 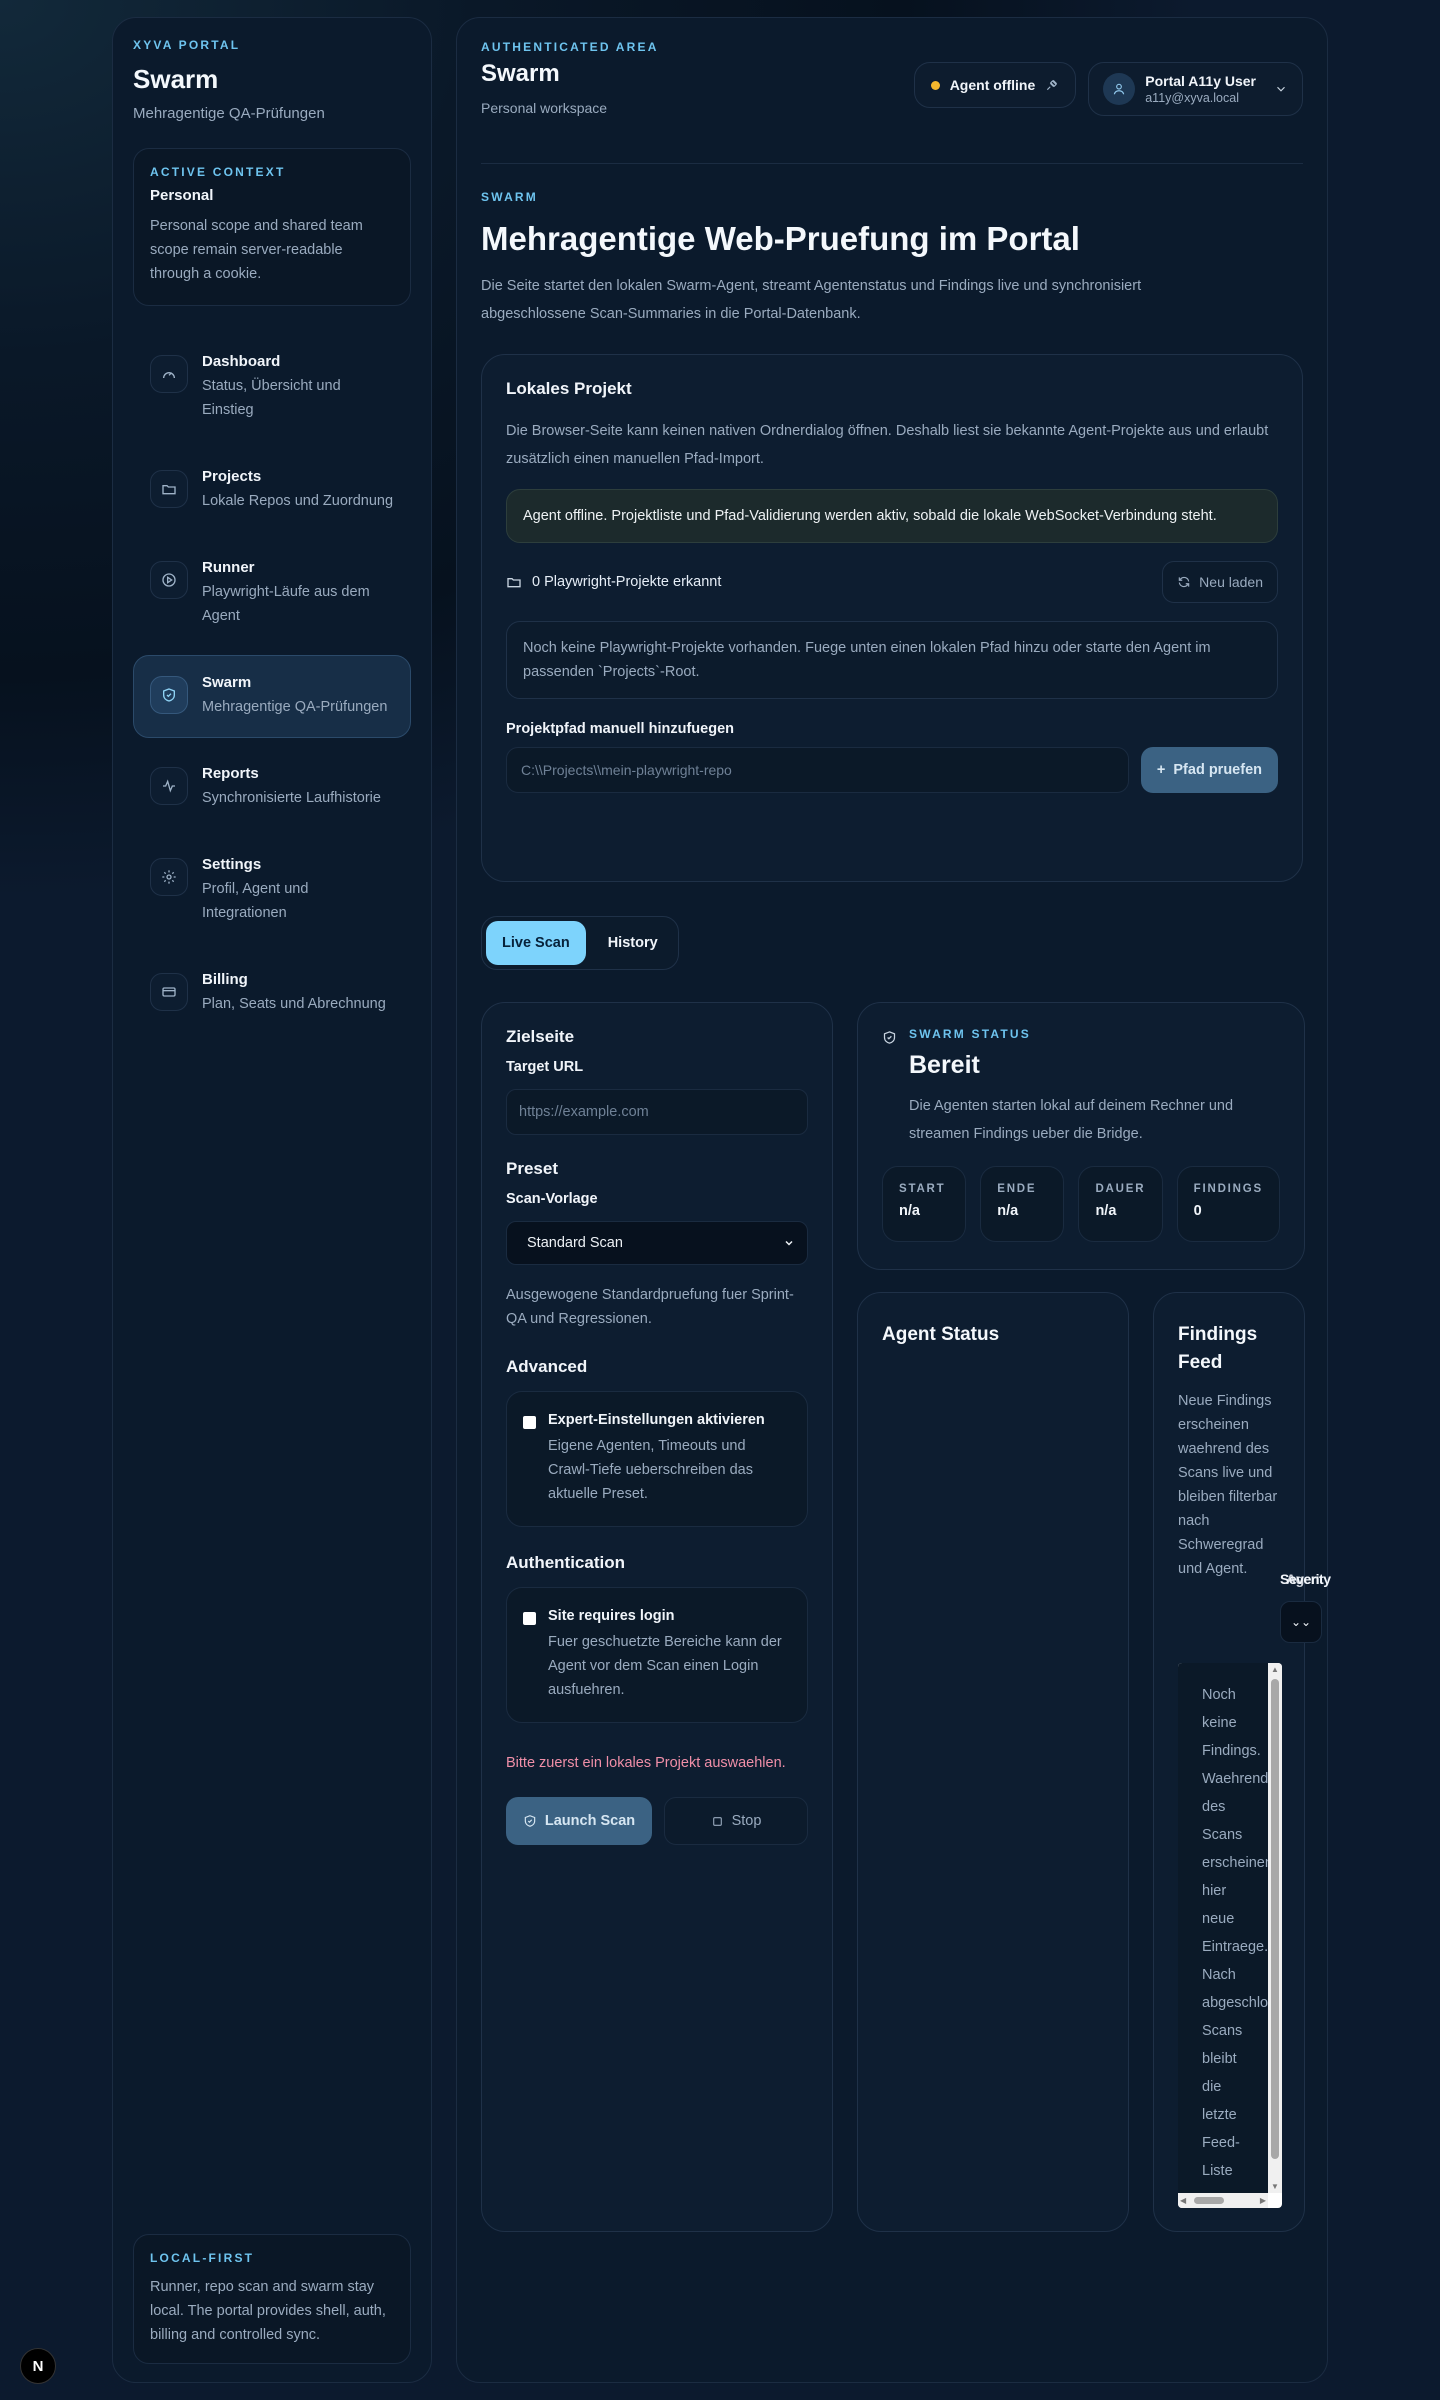 I want to click on chevron-down-icon: ⌄⌄, so click(x=1301, y=1622).